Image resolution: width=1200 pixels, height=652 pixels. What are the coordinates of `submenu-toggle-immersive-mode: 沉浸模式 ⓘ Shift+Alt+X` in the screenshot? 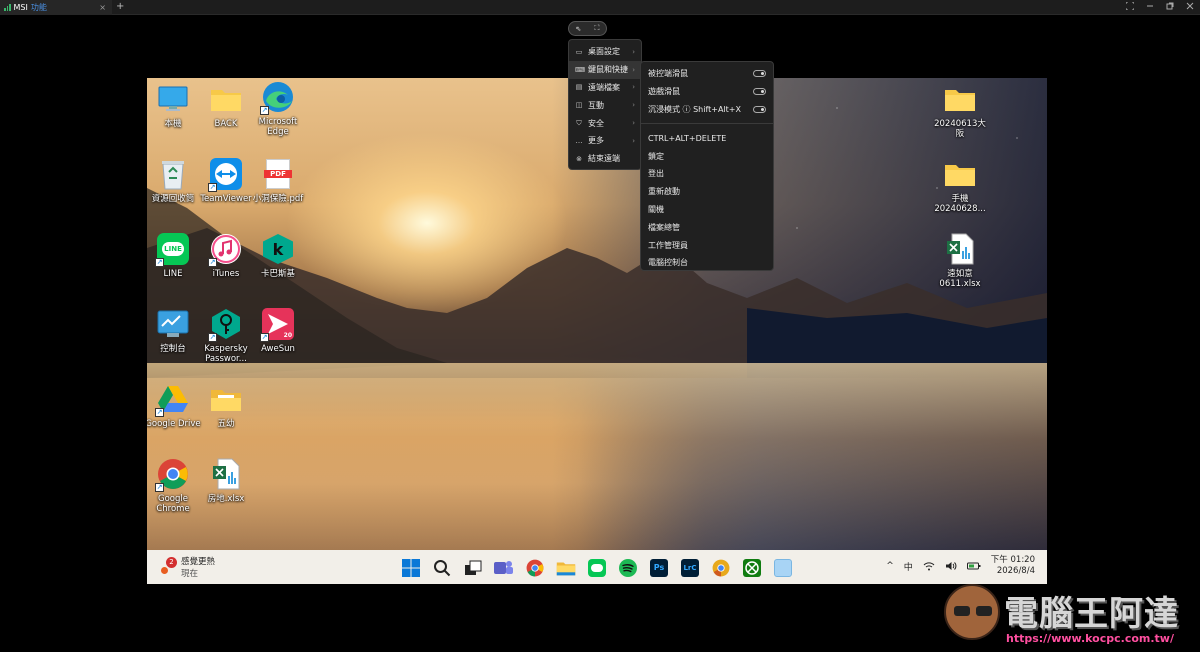 It's located at (707, 110).